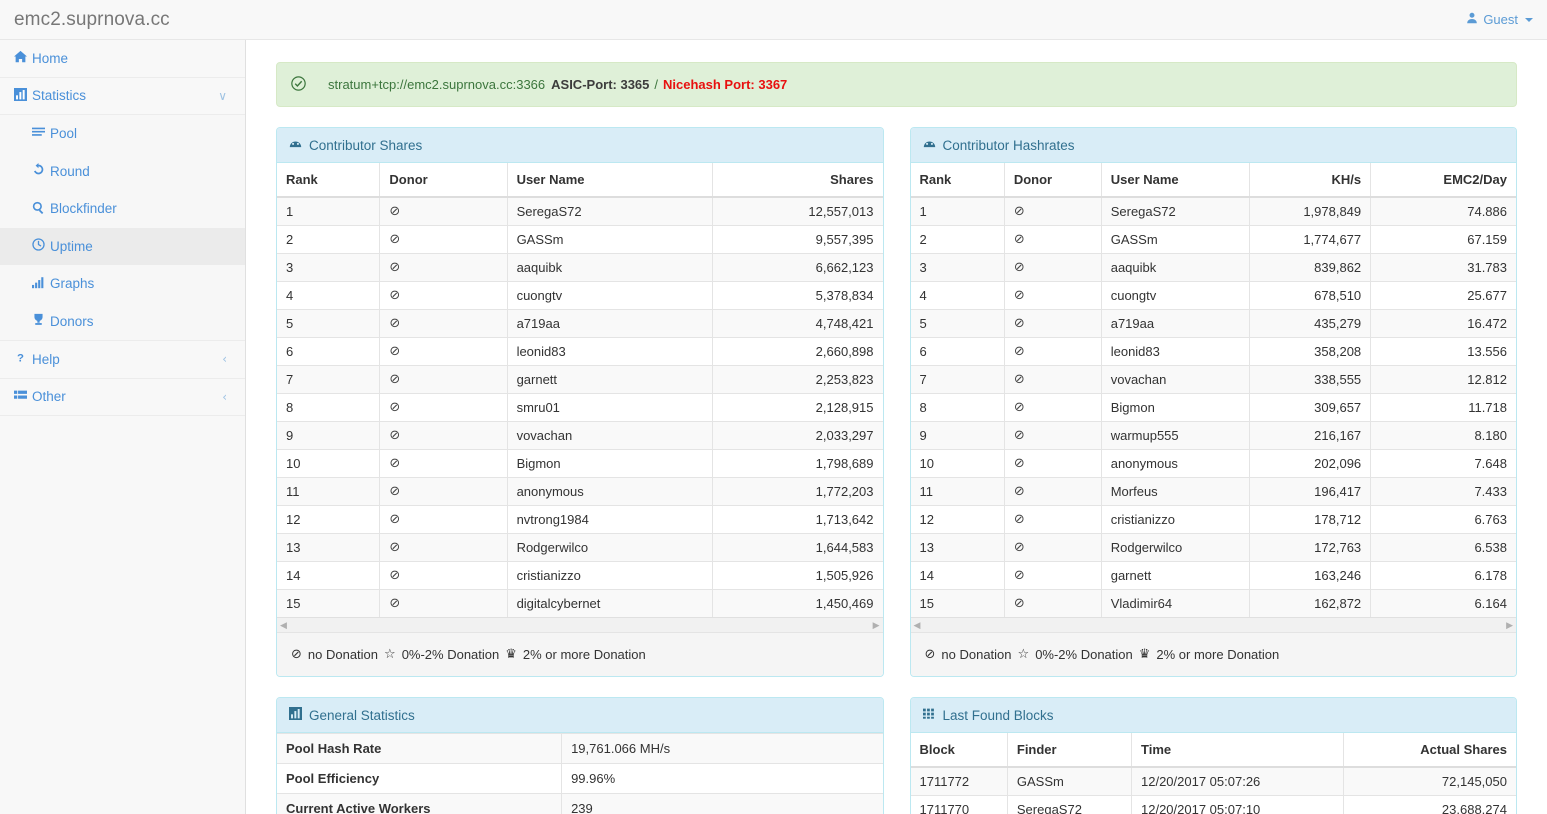 The image size is (1547, 814). What do you see at coordinates (122, 96) in the screenshot?
I see `sidebar-item-statistics: Statistics ∨` at bounding box center [122, 96].